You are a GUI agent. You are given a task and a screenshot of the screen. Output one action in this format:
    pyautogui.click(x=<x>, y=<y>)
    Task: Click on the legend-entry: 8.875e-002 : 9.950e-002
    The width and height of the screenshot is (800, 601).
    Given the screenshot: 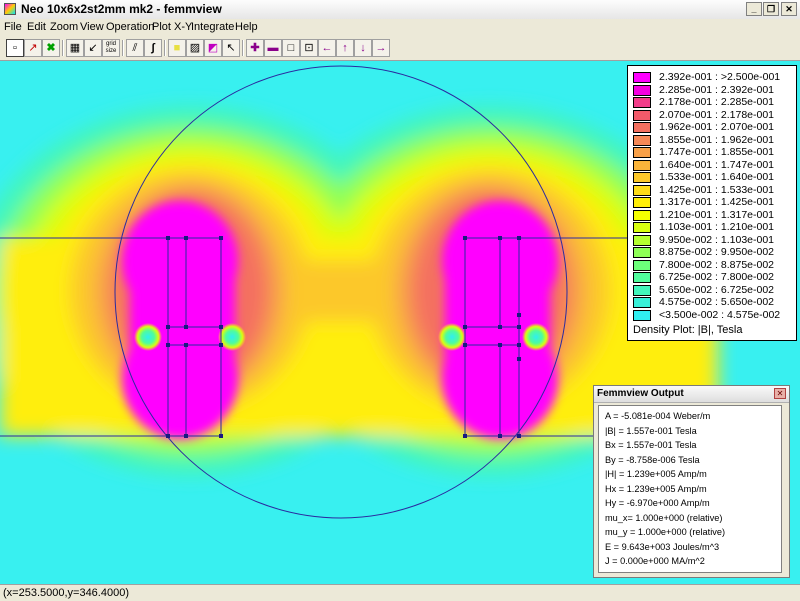 What is the action you would take?
    pyautogui.click(x=714, y=252)
    